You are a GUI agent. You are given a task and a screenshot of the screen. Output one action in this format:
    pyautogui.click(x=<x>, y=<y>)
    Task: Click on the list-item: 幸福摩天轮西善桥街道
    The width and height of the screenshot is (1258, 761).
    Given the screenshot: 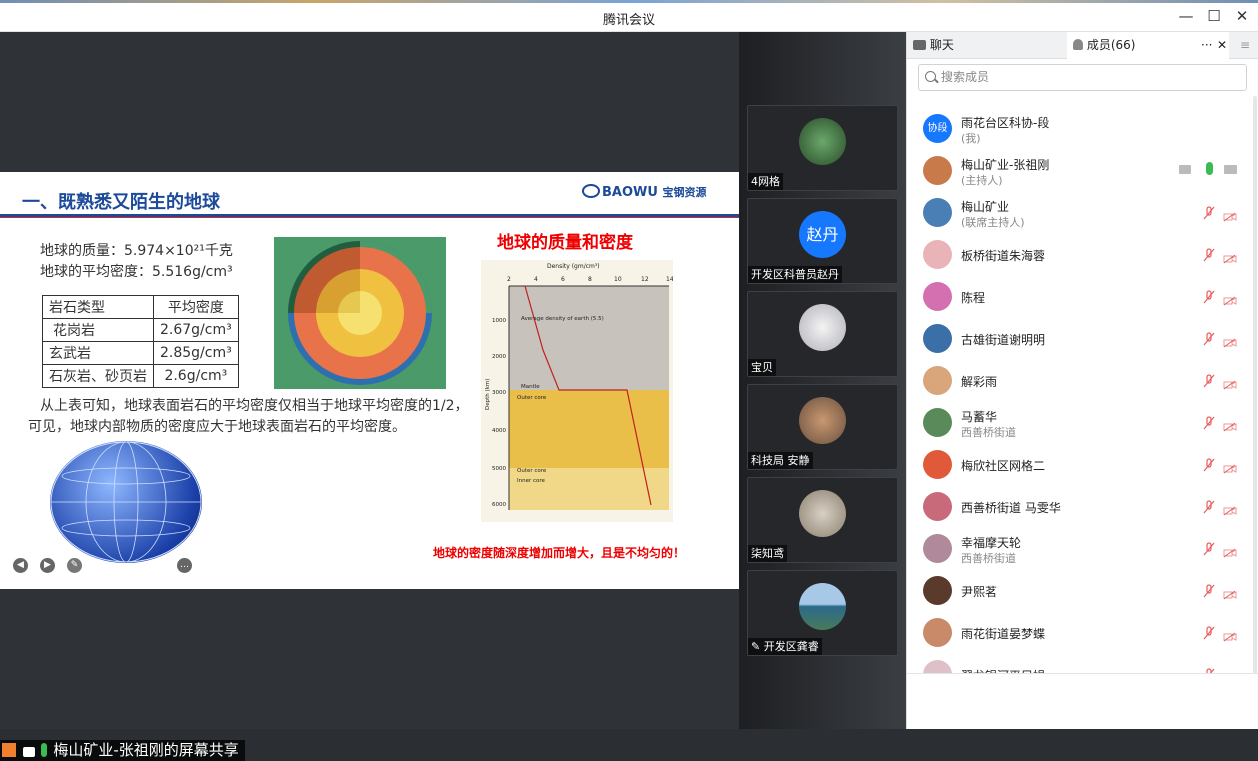 What is the action you would take?
    pyautogui.click(x=1080, y=548)
    